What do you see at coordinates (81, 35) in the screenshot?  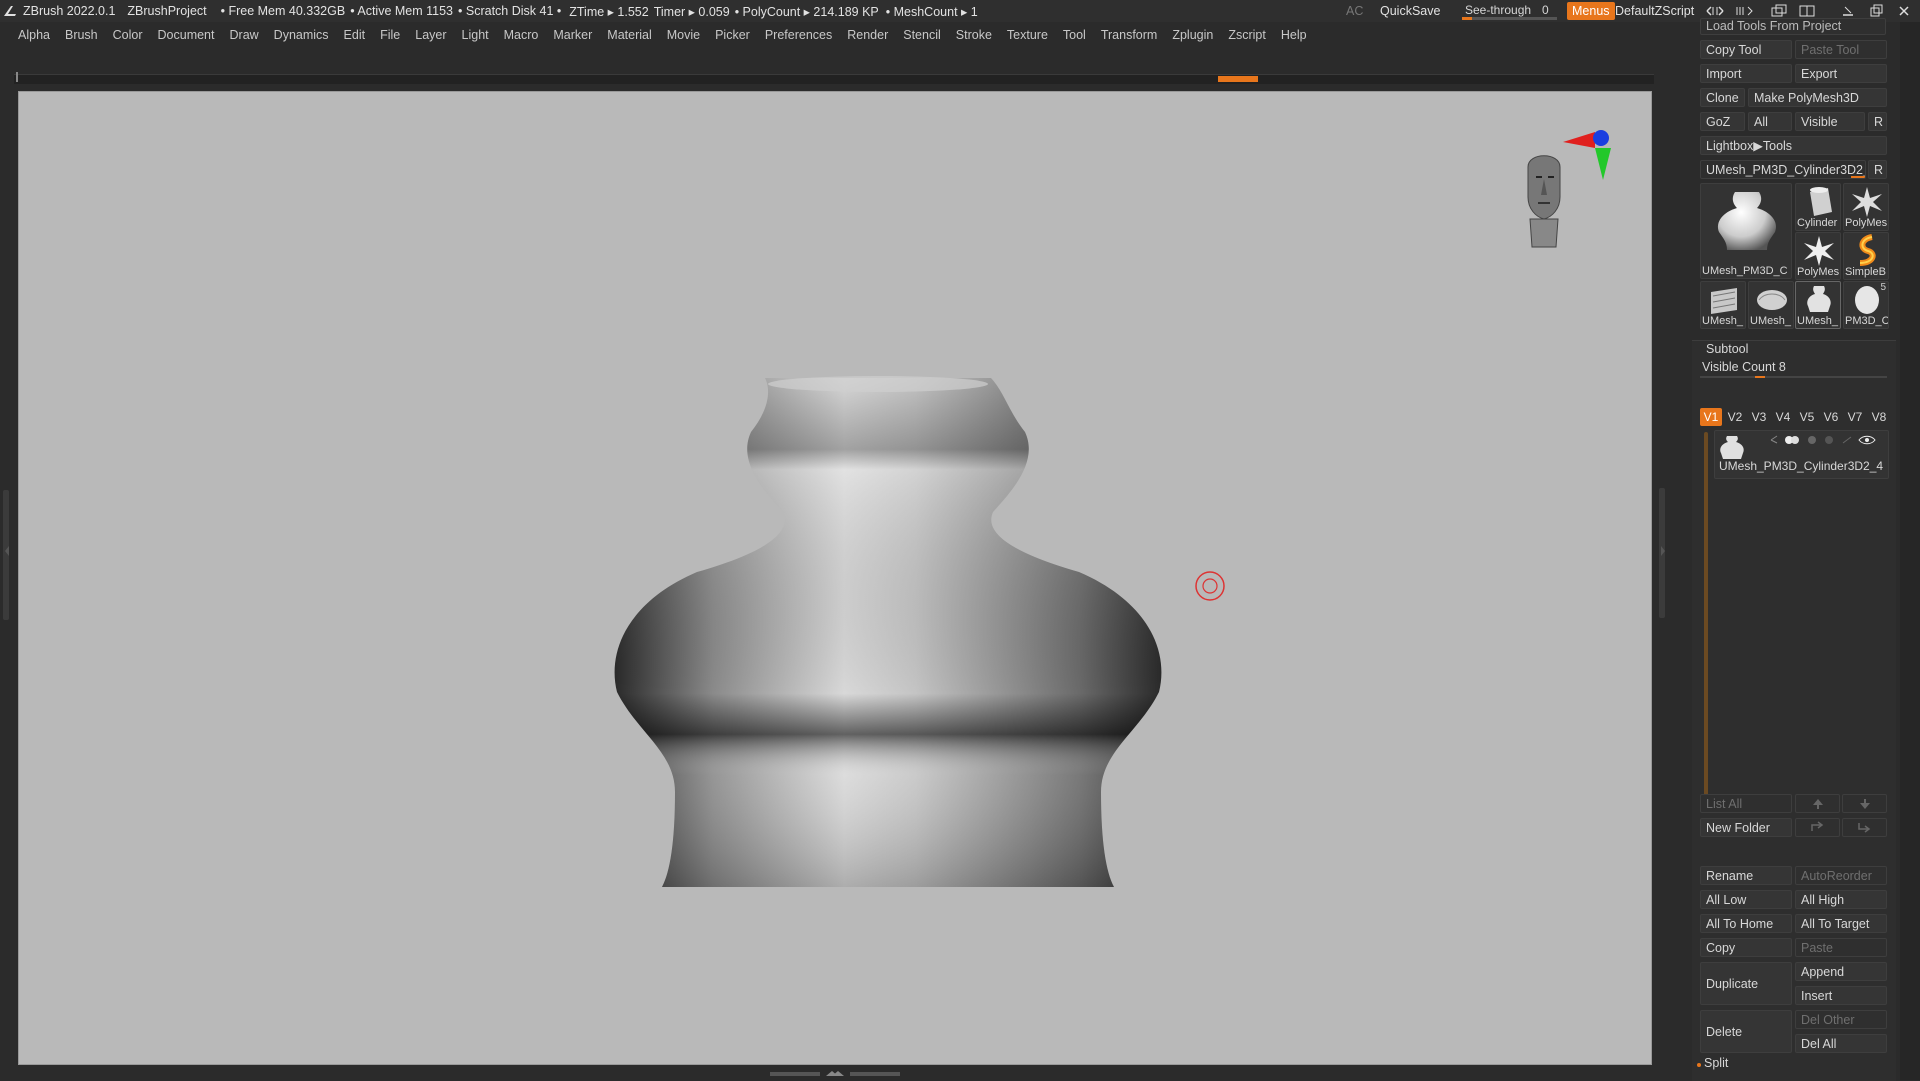 I see `menu-brush: Brush` at bounding box center [81, 35].